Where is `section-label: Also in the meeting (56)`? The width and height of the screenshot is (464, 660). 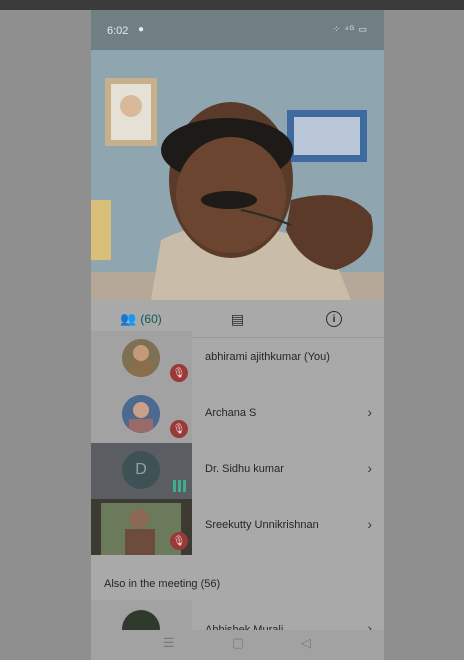 section-label: Also in the meeting (56) is located at coordinates (162, 584).